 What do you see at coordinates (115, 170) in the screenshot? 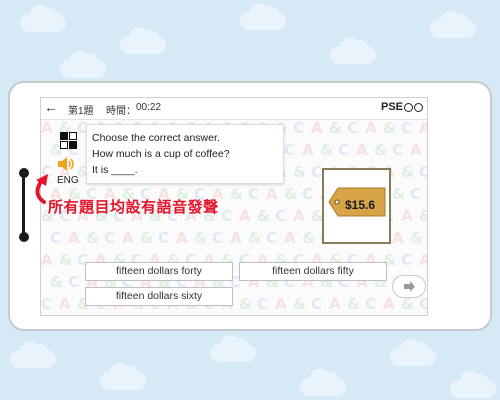
I see `question-stem: It is ____.` at bounding box center [115, 170].